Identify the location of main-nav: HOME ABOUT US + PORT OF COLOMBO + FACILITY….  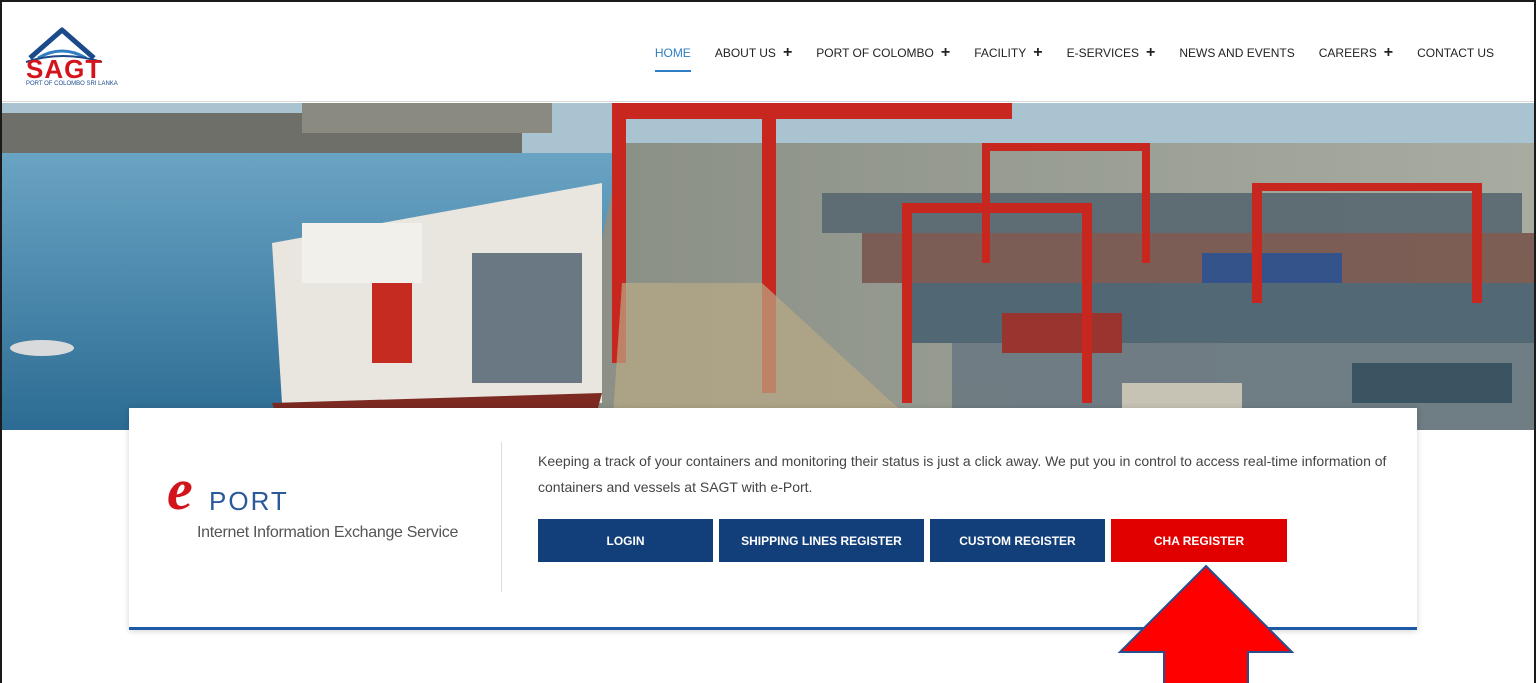
(1062, 58).